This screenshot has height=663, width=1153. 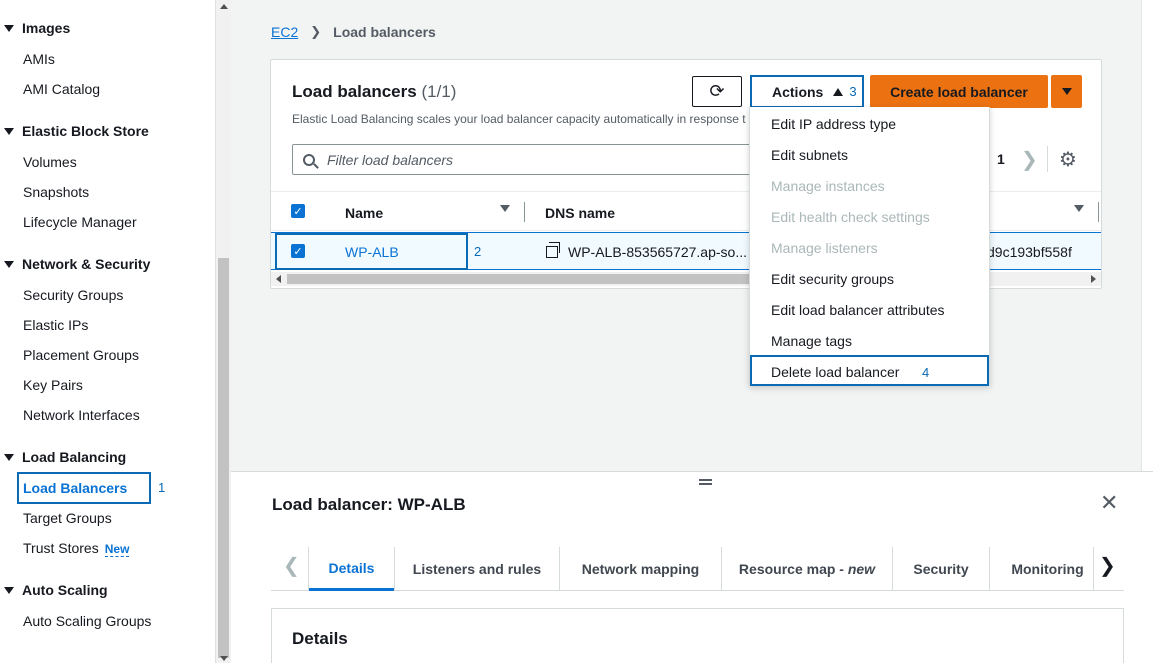 I want to click on menu-item-manage-listeners: Manage listeners, so click(x=824, y=248).